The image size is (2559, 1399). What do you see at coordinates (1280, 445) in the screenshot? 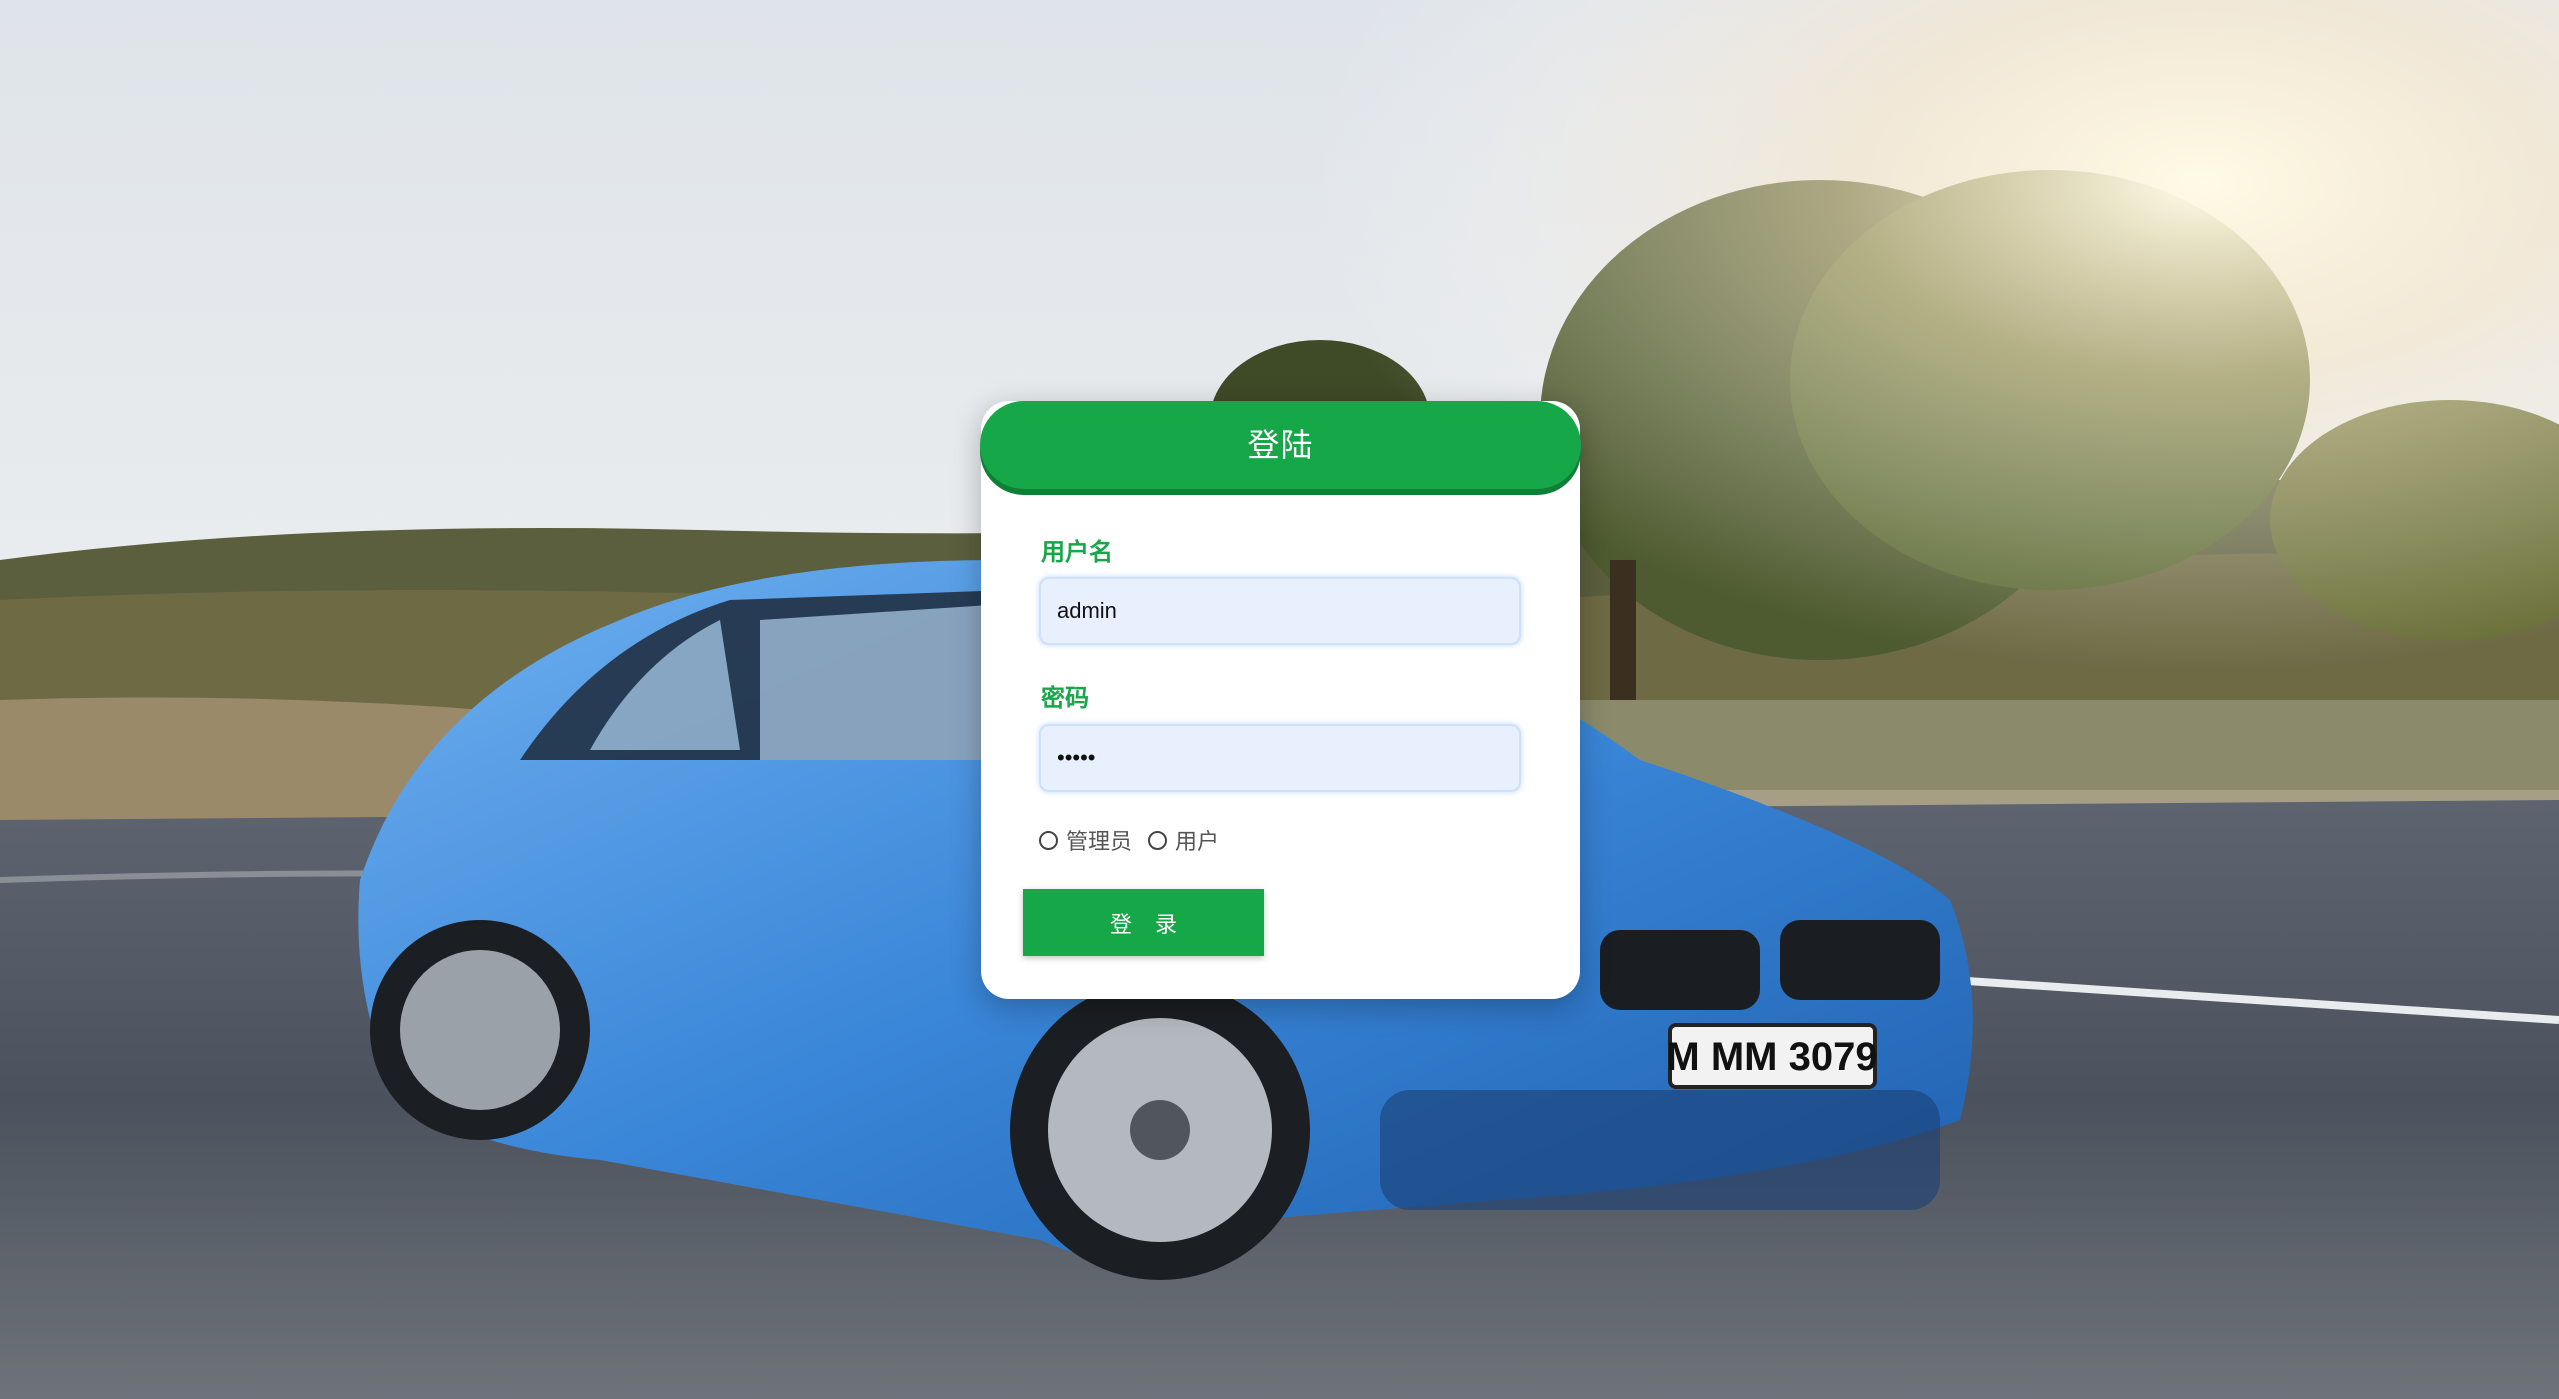
I see `login-title: 登陆` at bounding box center [1280, 445].